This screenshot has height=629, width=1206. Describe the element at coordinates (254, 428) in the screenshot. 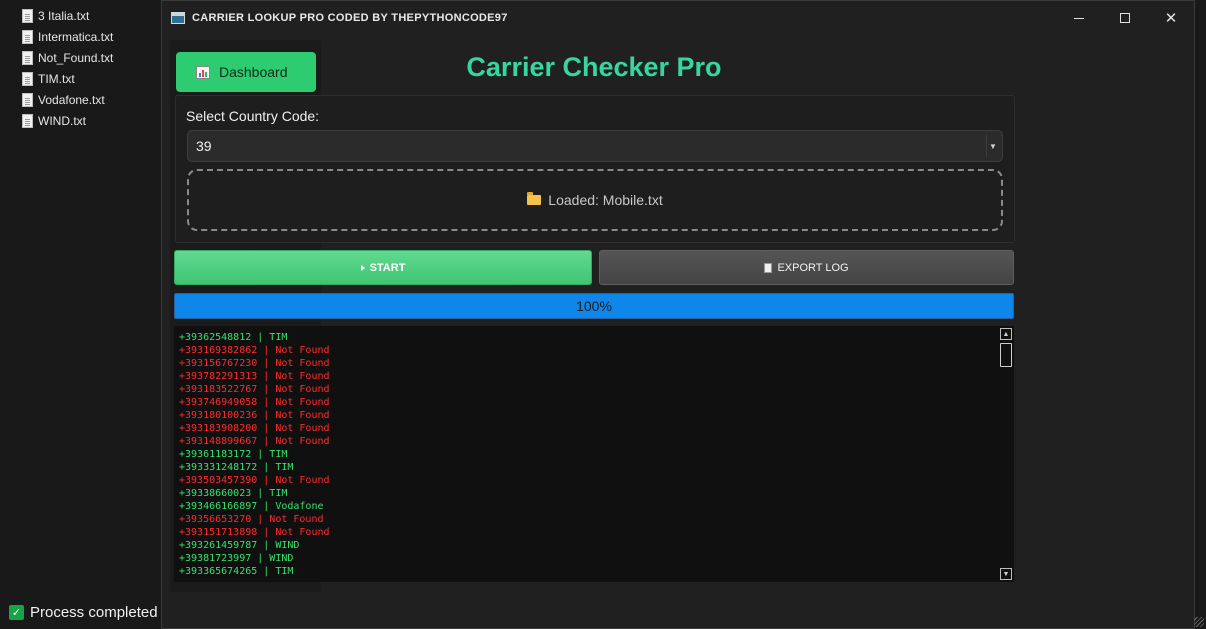

I see `log-line: +393183908200 | Not Found` at that location.